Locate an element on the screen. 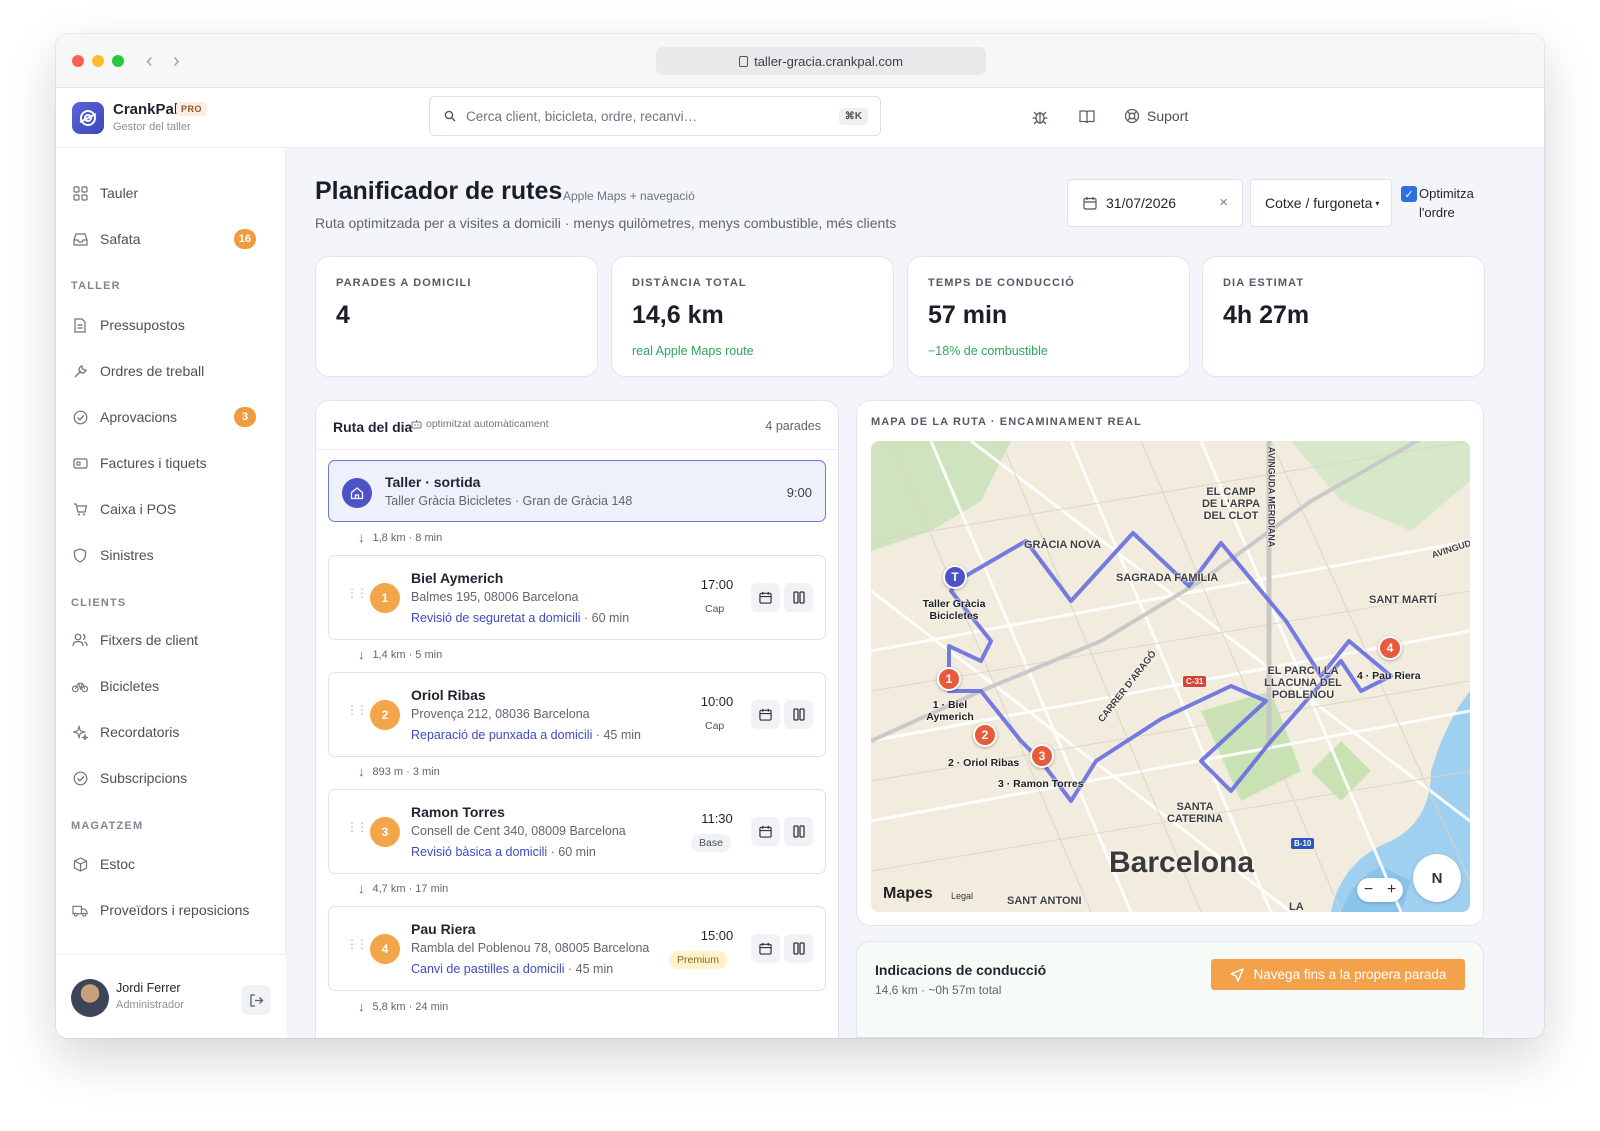 This screenshot has height=1131, width=1600. sidebar-item-bicicletes: Bicicletes is located at coordinates (172, 686).